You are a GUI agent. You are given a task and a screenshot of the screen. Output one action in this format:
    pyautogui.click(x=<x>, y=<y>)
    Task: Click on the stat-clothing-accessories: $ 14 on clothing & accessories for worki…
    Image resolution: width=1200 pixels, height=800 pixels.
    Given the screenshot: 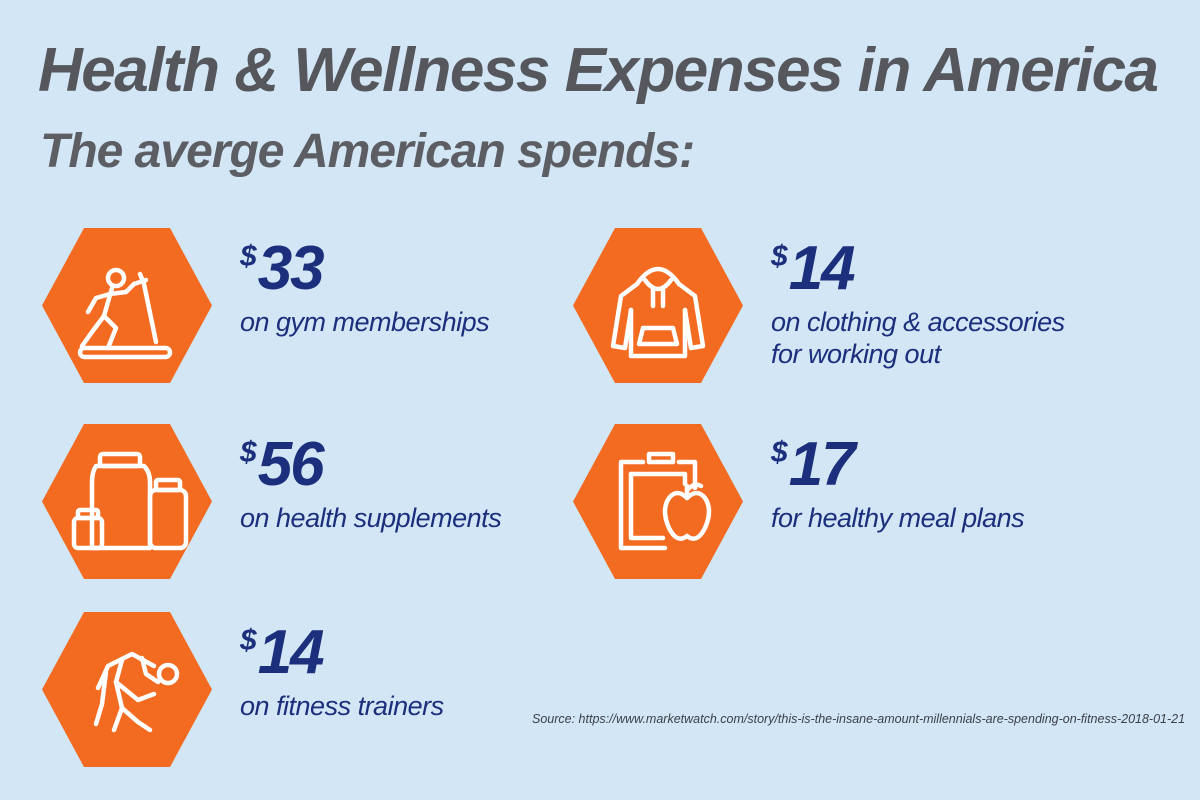 What is the action you would take?
    pyautogui.click(x=833, y=313)
    